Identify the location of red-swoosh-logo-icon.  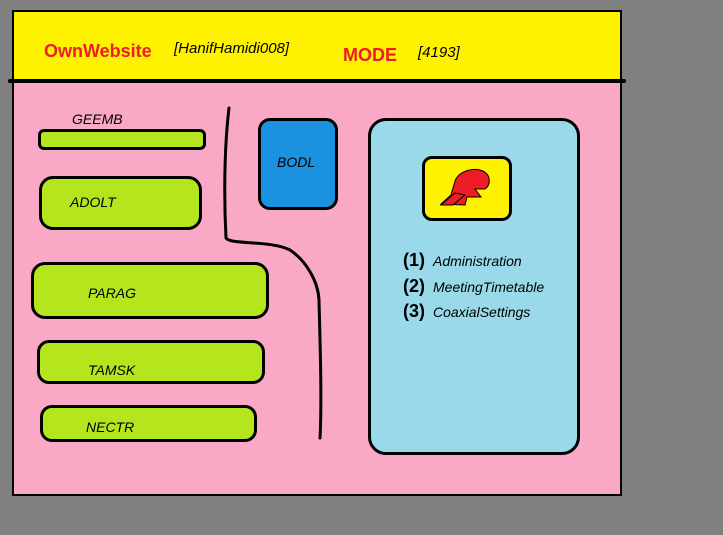
(467, 188).